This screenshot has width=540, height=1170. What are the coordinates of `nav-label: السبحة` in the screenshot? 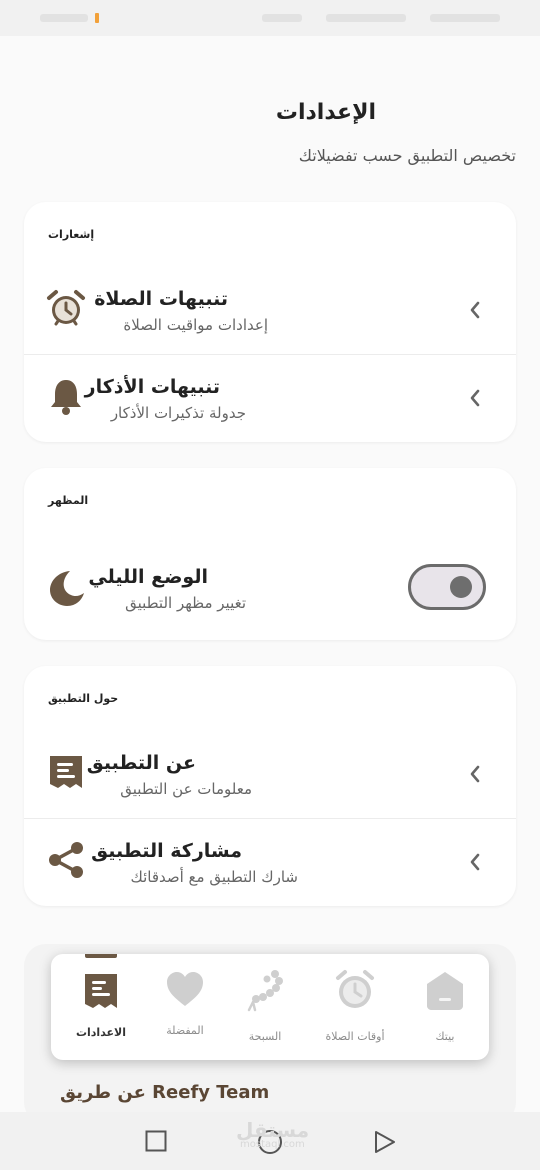 It's located at (265, 1036).